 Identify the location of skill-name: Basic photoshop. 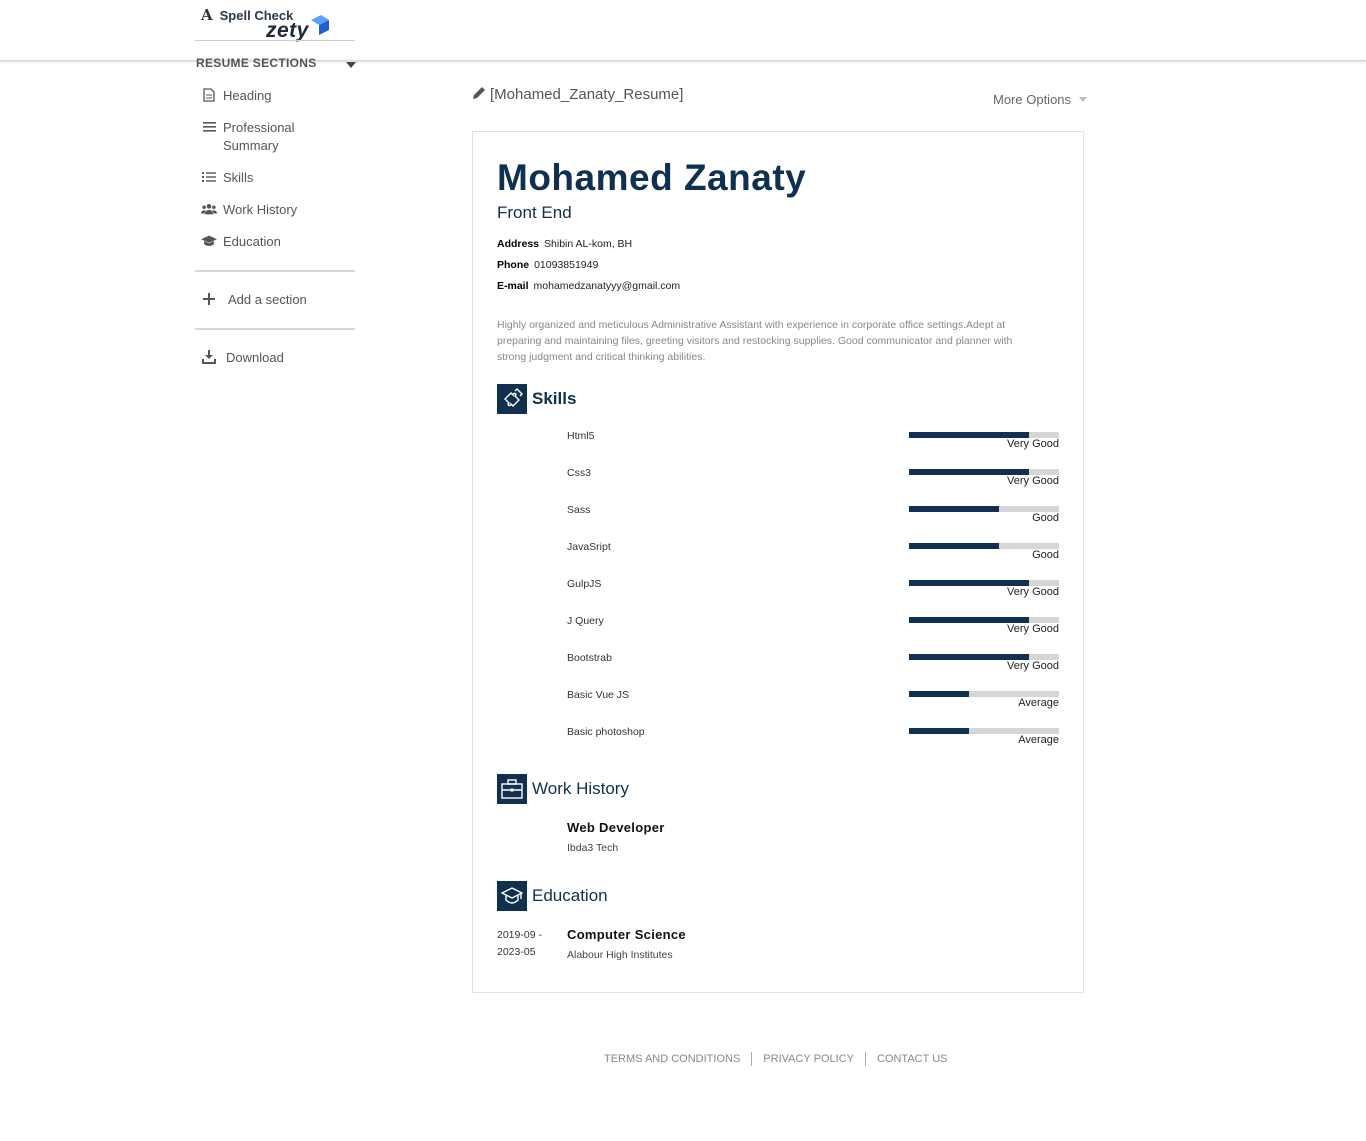
(606, 732).